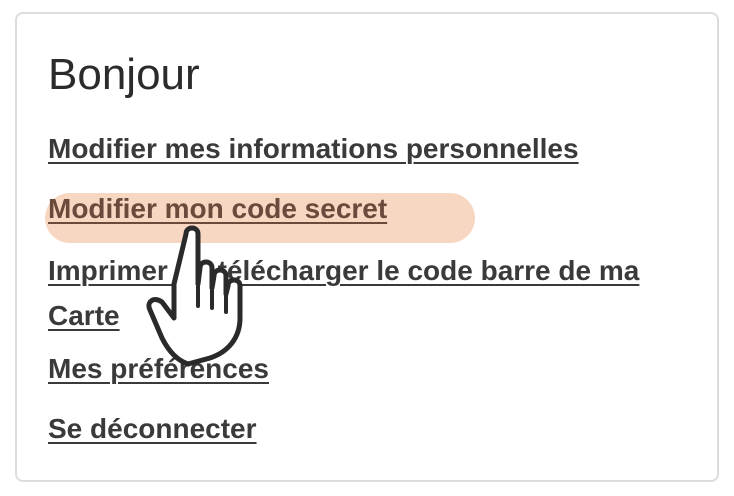 The width and height of the screenshot is (734, 496). I want to click on pointing-hand-icon, so click(194, 296).